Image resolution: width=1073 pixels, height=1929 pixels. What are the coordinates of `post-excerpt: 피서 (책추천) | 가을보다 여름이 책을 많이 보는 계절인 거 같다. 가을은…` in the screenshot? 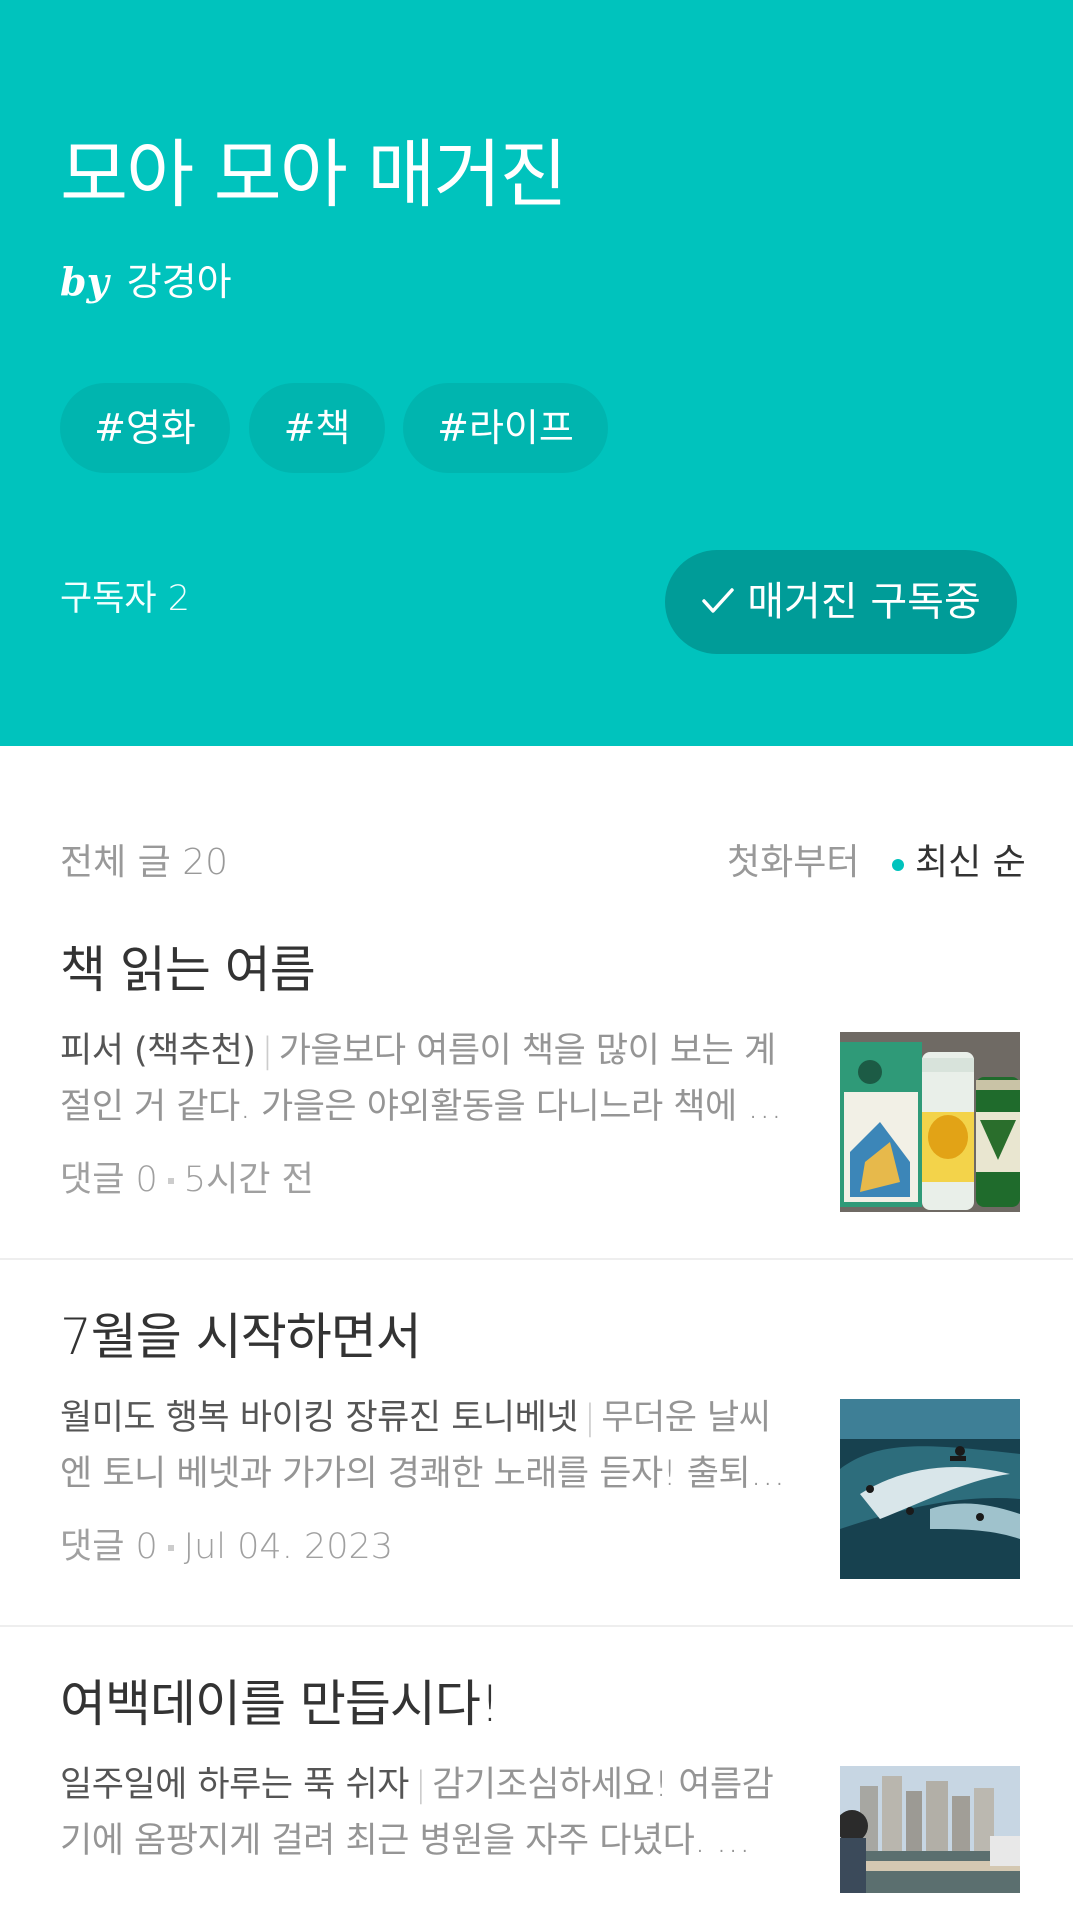 It's located at (425, 1079).